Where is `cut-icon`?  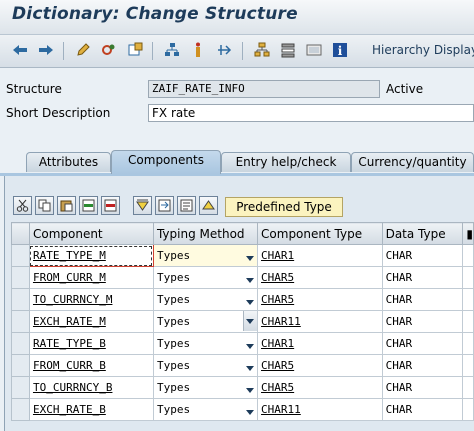
cut-icon is located at coordinates (22, 205).